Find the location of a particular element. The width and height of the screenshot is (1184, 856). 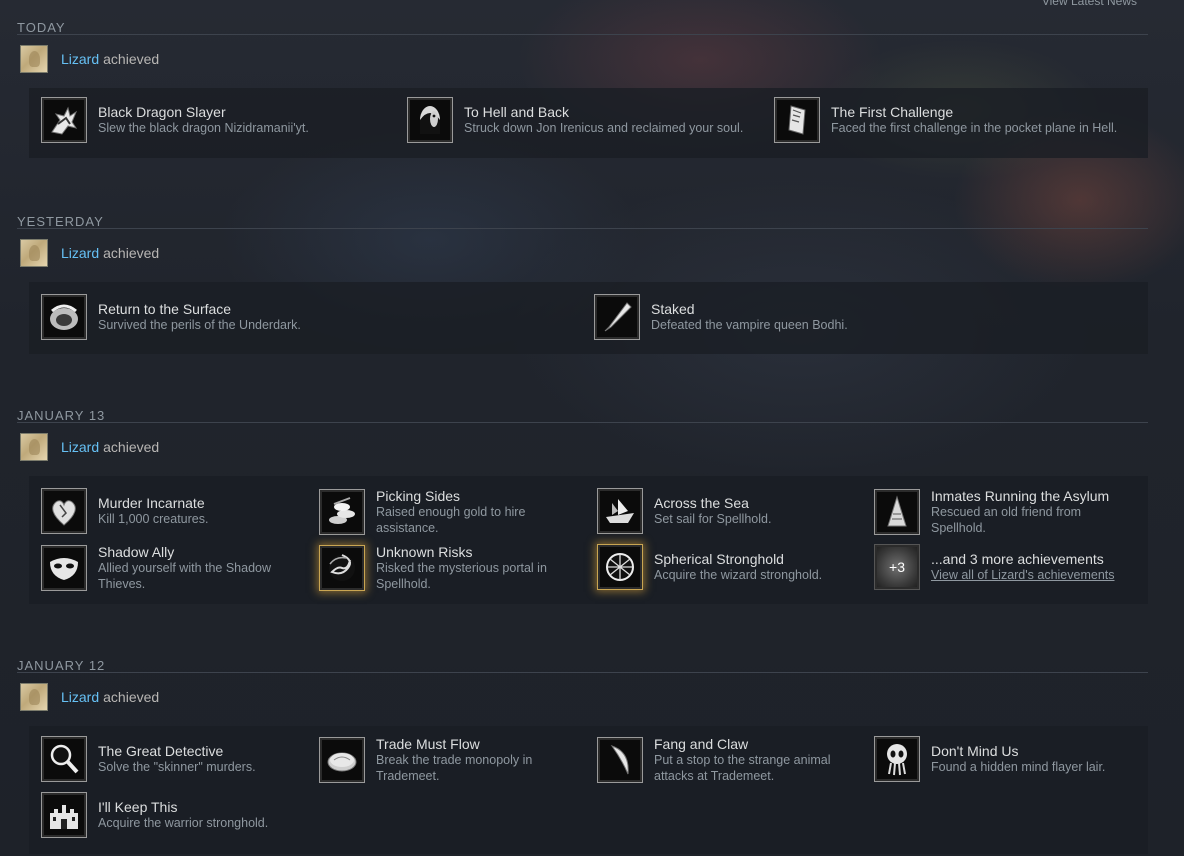

view-all-achievements-link: View all of Lizard's achievements is located at coordinates (1023, 575).